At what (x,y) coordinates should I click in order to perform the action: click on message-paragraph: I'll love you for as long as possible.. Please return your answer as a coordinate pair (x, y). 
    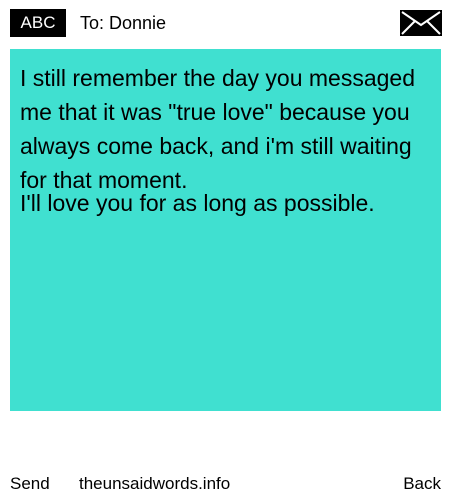
    Looking at the image, I should click on (197, 203).